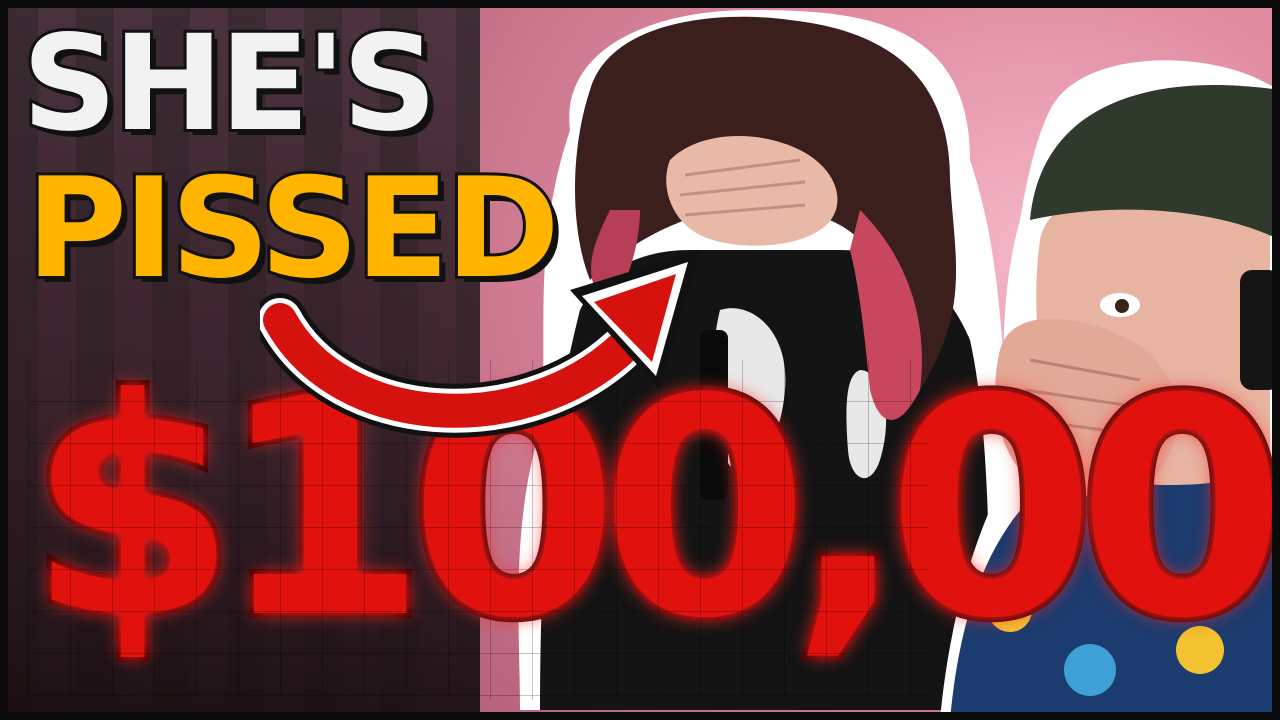 This screenshot has width=1280, height=720. I want to click on title-line-1: SHE'S, so click(229, 84).